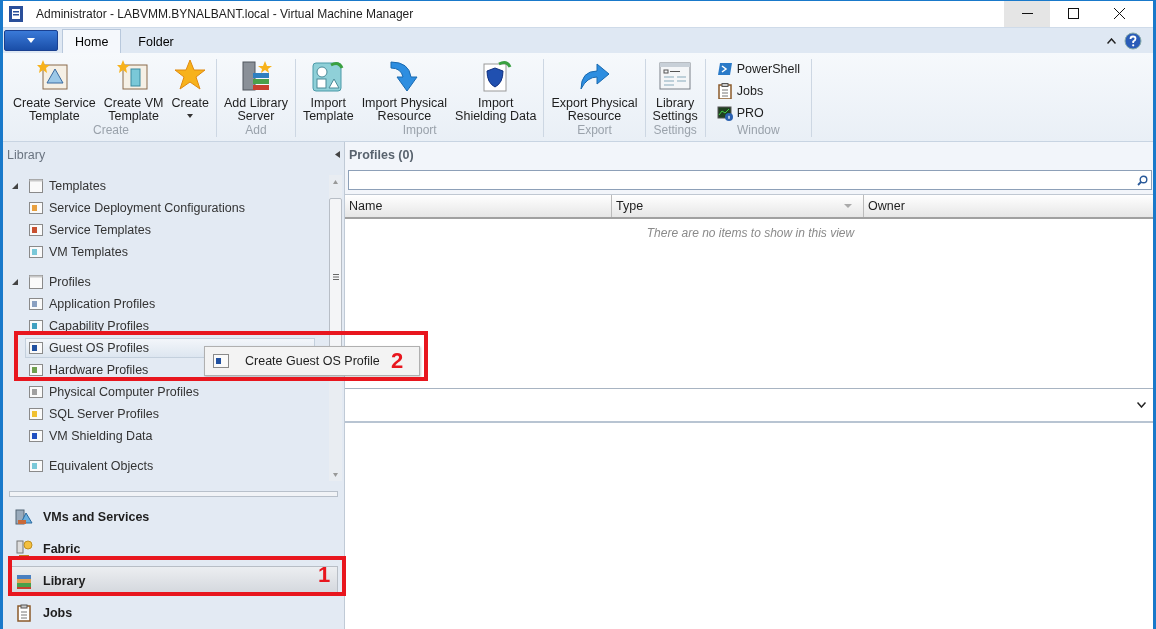  Describe the element at coordinates (110, 130) in the screenshot. I see `group-label: Create` at that location.